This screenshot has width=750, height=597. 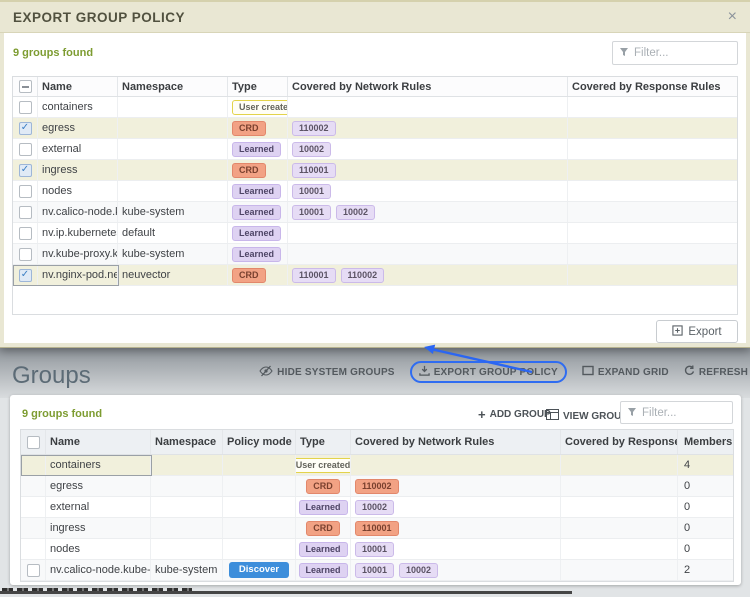 I want to click on modal-filter, so click(x=675, y=53).